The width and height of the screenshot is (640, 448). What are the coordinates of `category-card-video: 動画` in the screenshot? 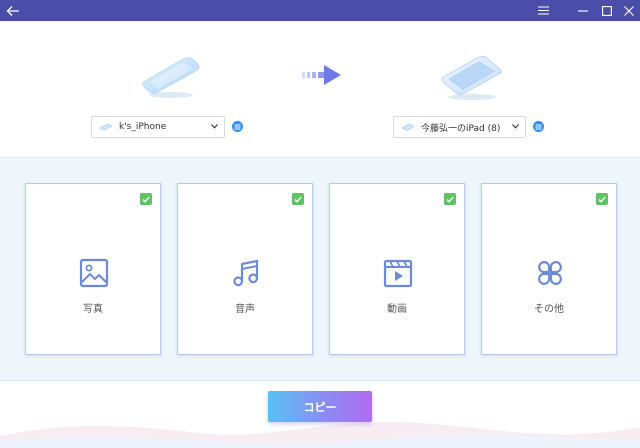 It's located at (397, 269).